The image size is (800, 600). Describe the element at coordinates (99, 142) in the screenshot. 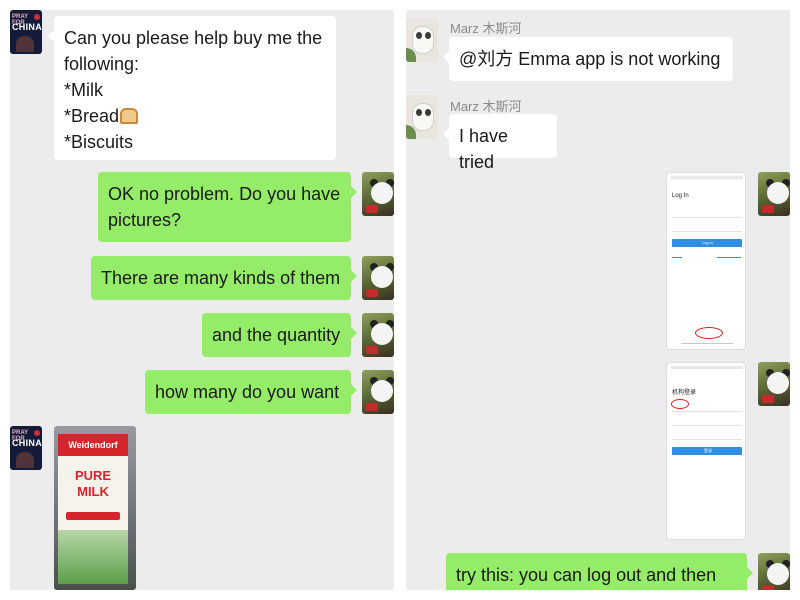

I see `message-line: *Biscuits` at that location.